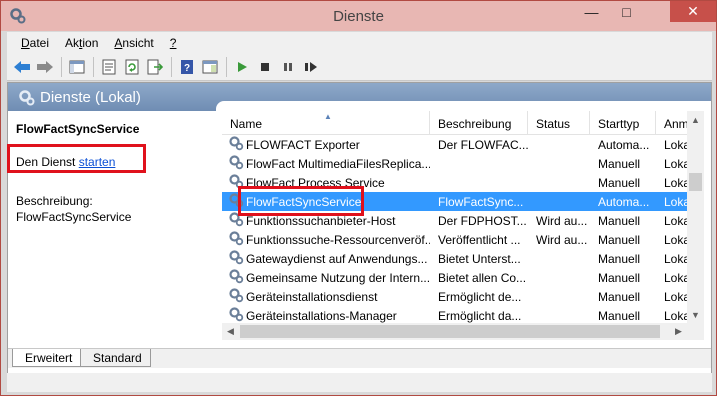 The height and width of the screenshot is (396, 717). I want to click on list-header-curve, so click(463, 106).